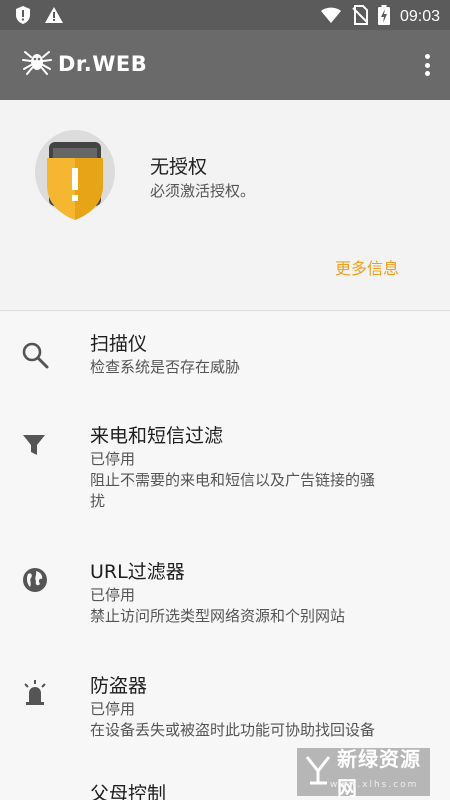 The image size is (450, 800). I want to click on clock-time: 09:03, so click(419, 16).